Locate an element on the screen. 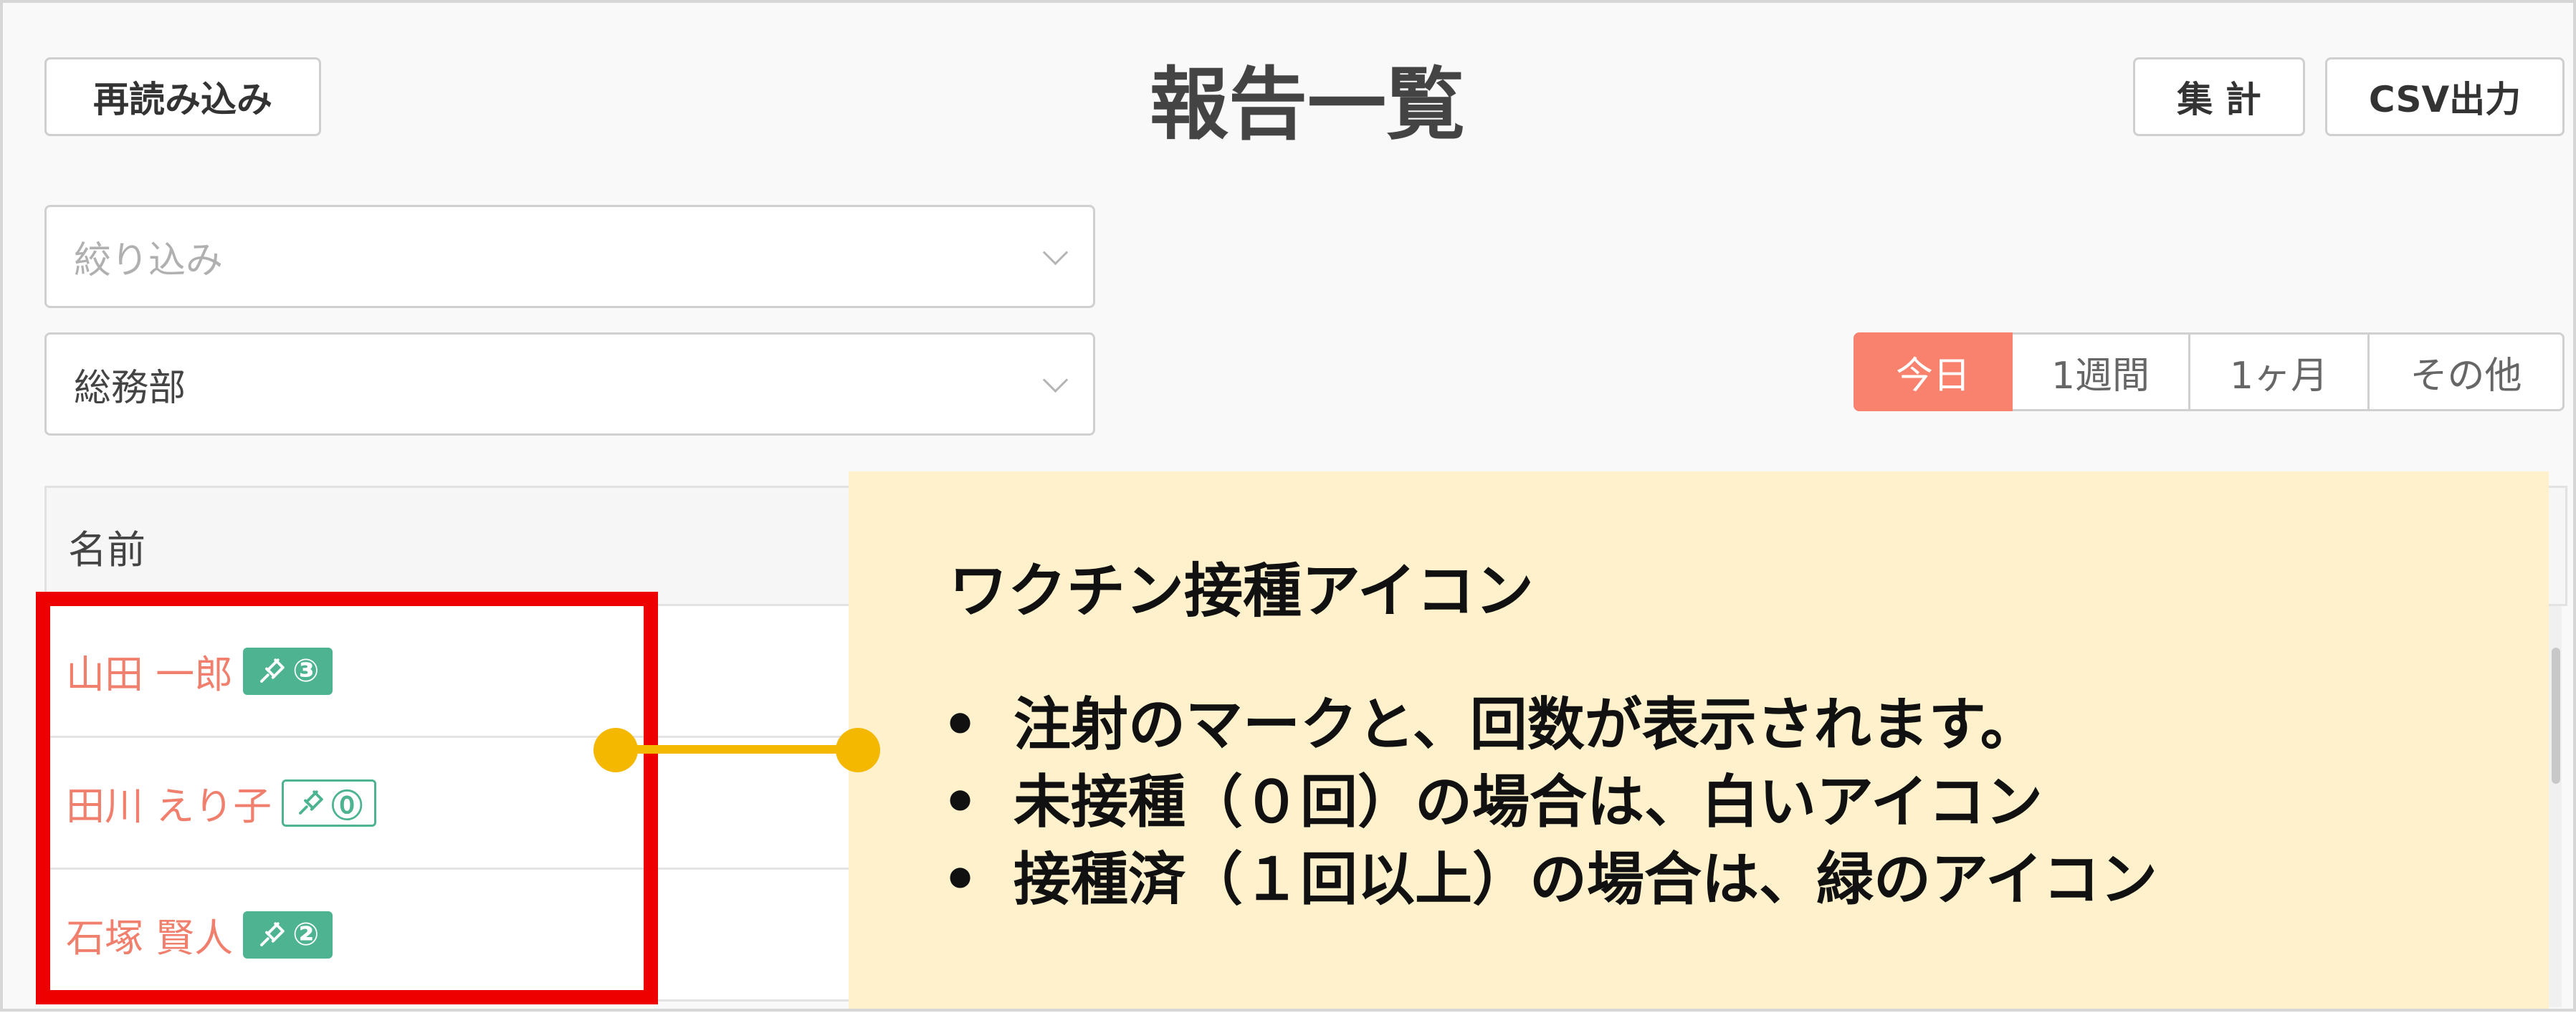 Image resolution: width=2576 pixels, height=1013 pixels. tab-other: その他 is located at coordinates (2467, 372).